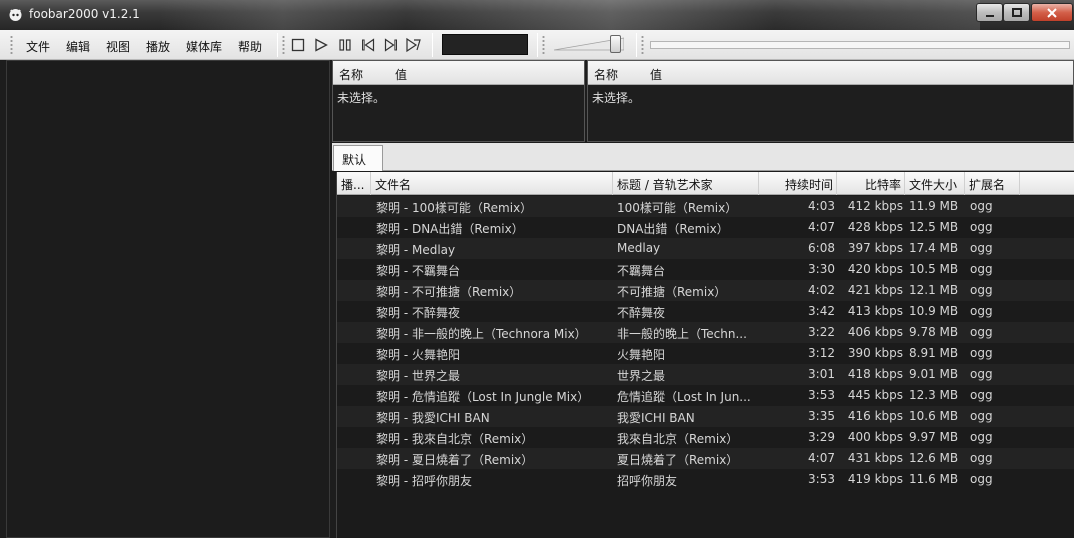  Describe the element at coordinates (158, 46) in the screenshot. I see `menu-playback: 播放` at that location.